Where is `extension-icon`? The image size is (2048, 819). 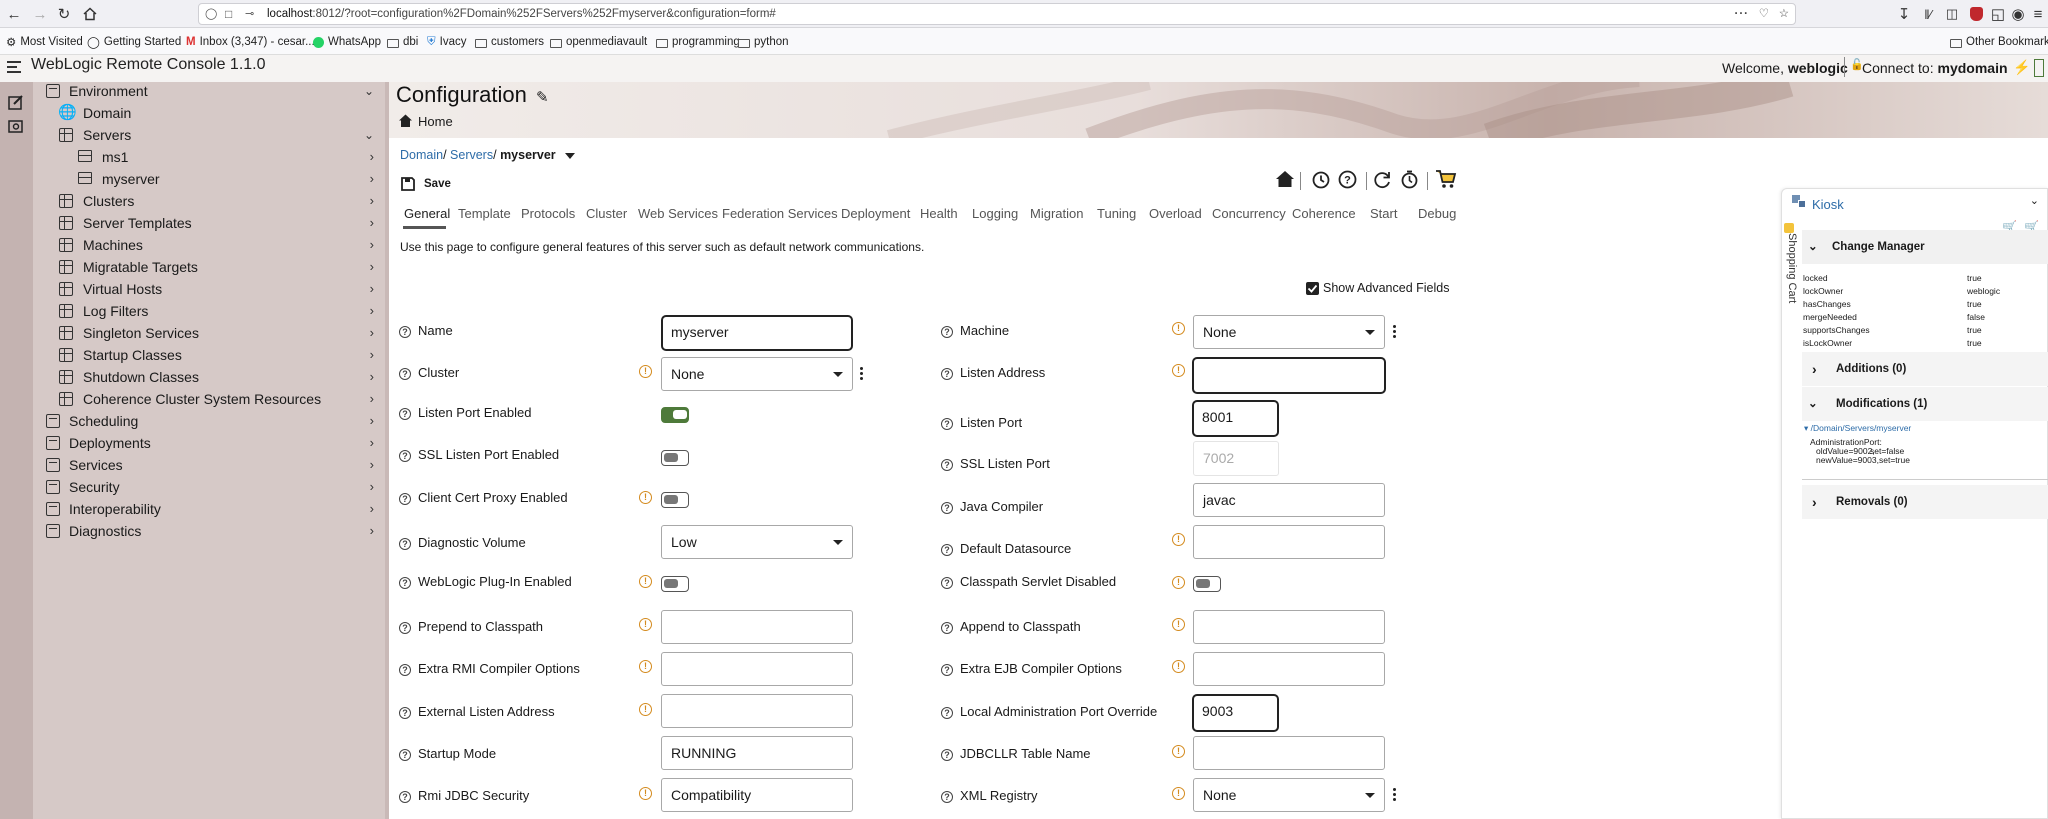 extension-icon is located at coordinates (1976, 14).